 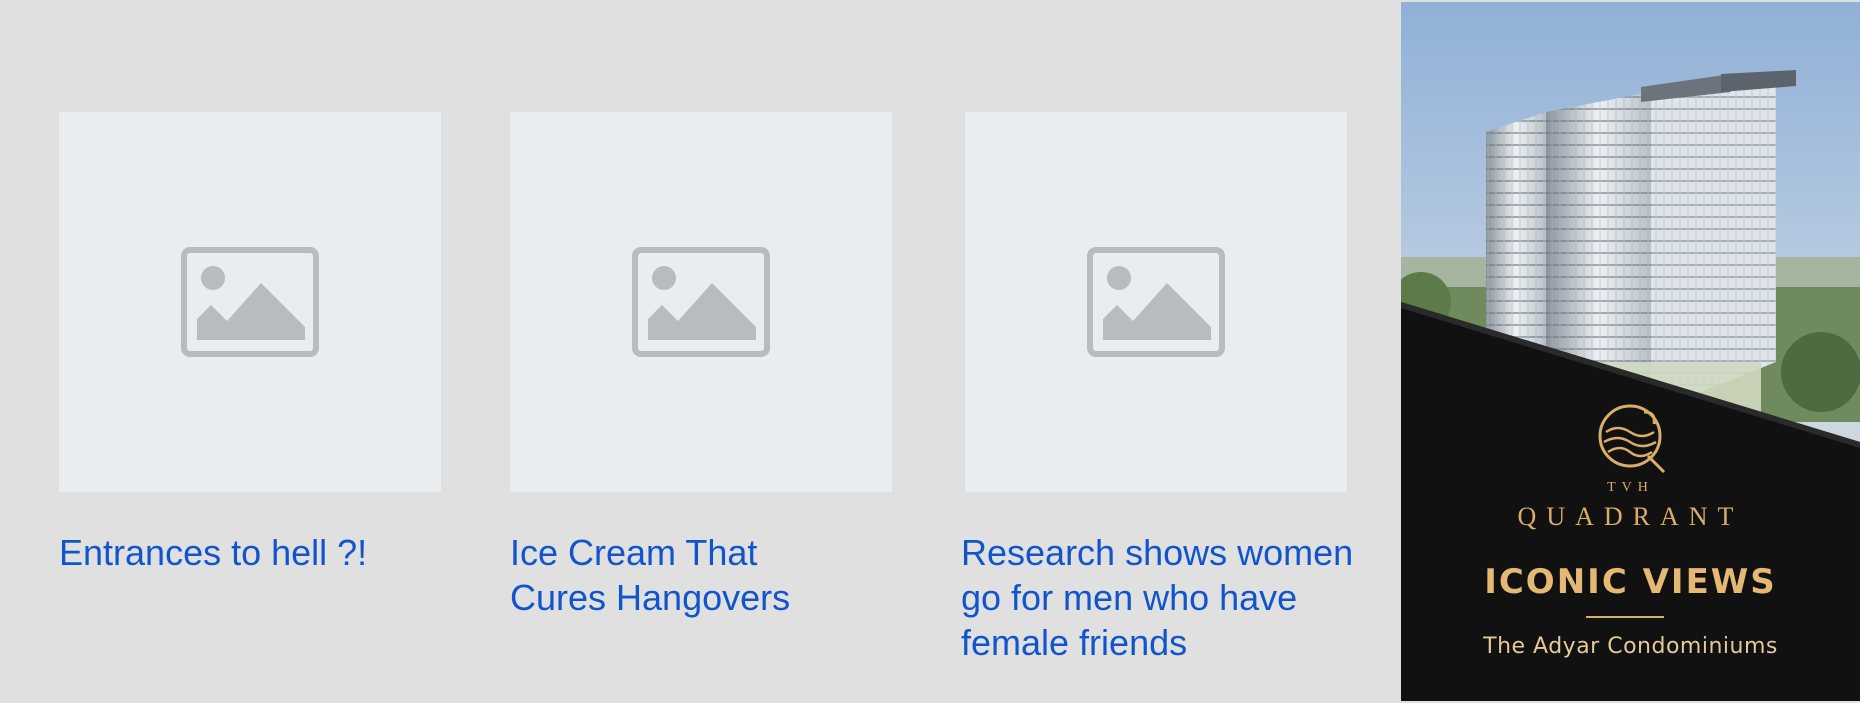 What do you see at coordinates (1630, 516) in the screenshot?
I see `ad-brand-name: QUADRANT` at bounding box center [1630, 516].